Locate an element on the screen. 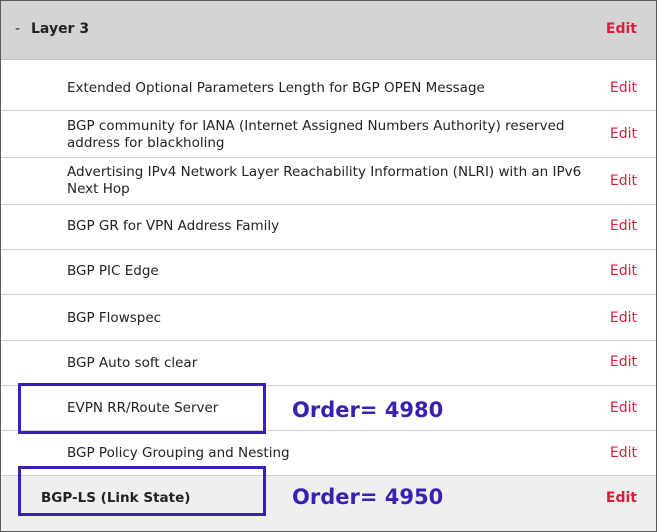 This screenshot has height=532, width=657. collapse-toggle: - is located at coordinates (17, 29).